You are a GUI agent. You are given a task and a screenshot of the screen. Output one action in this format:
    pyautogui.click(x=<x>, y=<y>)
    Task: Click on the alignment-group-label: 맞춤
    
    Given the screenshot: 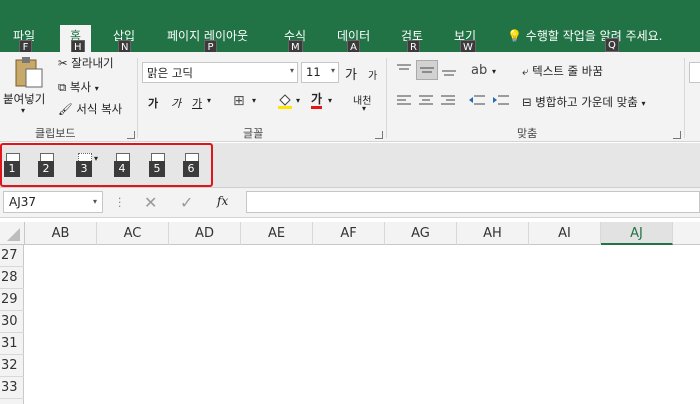 What is the action you would take?
    pyautogui.click(x=527, y=133)
    